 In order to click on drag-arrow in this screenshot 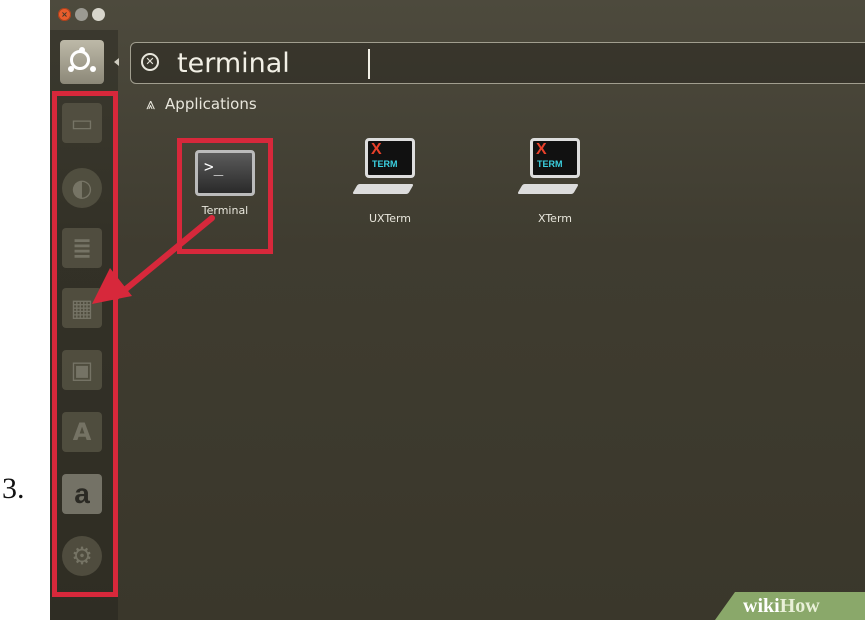, I will do `click(153, 259)`.